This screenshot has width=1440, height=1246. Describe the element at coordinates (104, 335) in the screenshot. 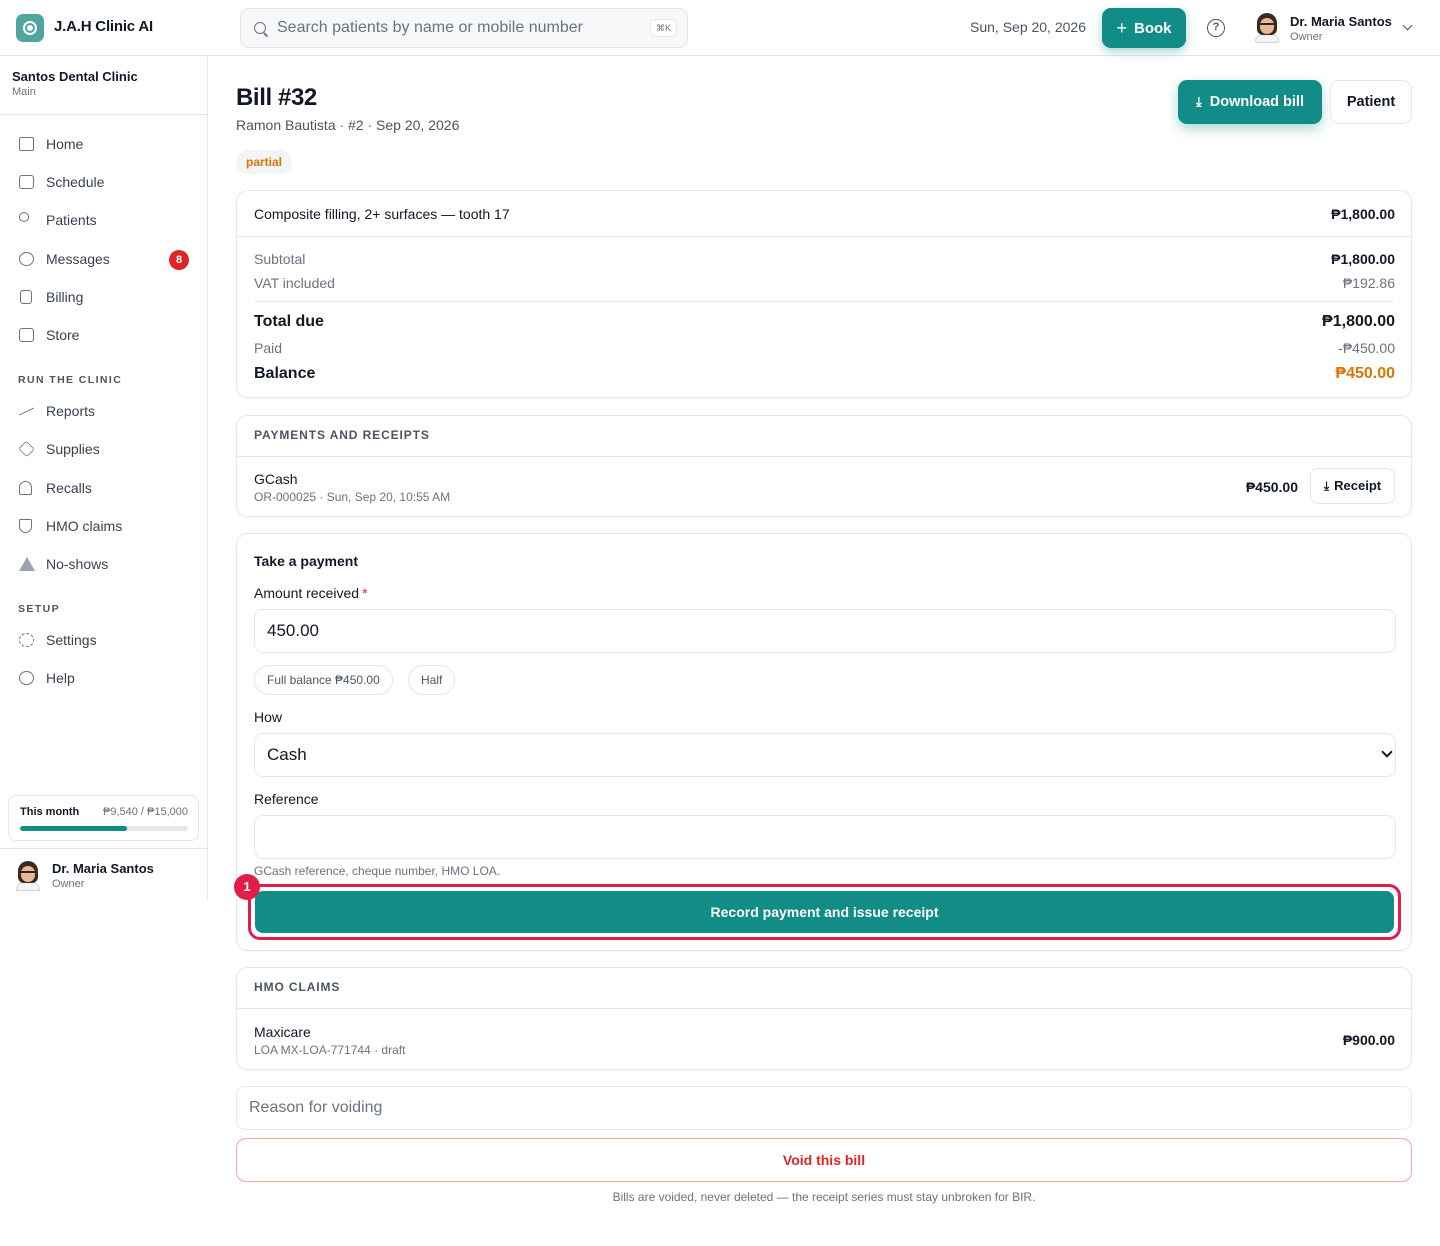

I see `sidebar-item-store: Store` at that location.